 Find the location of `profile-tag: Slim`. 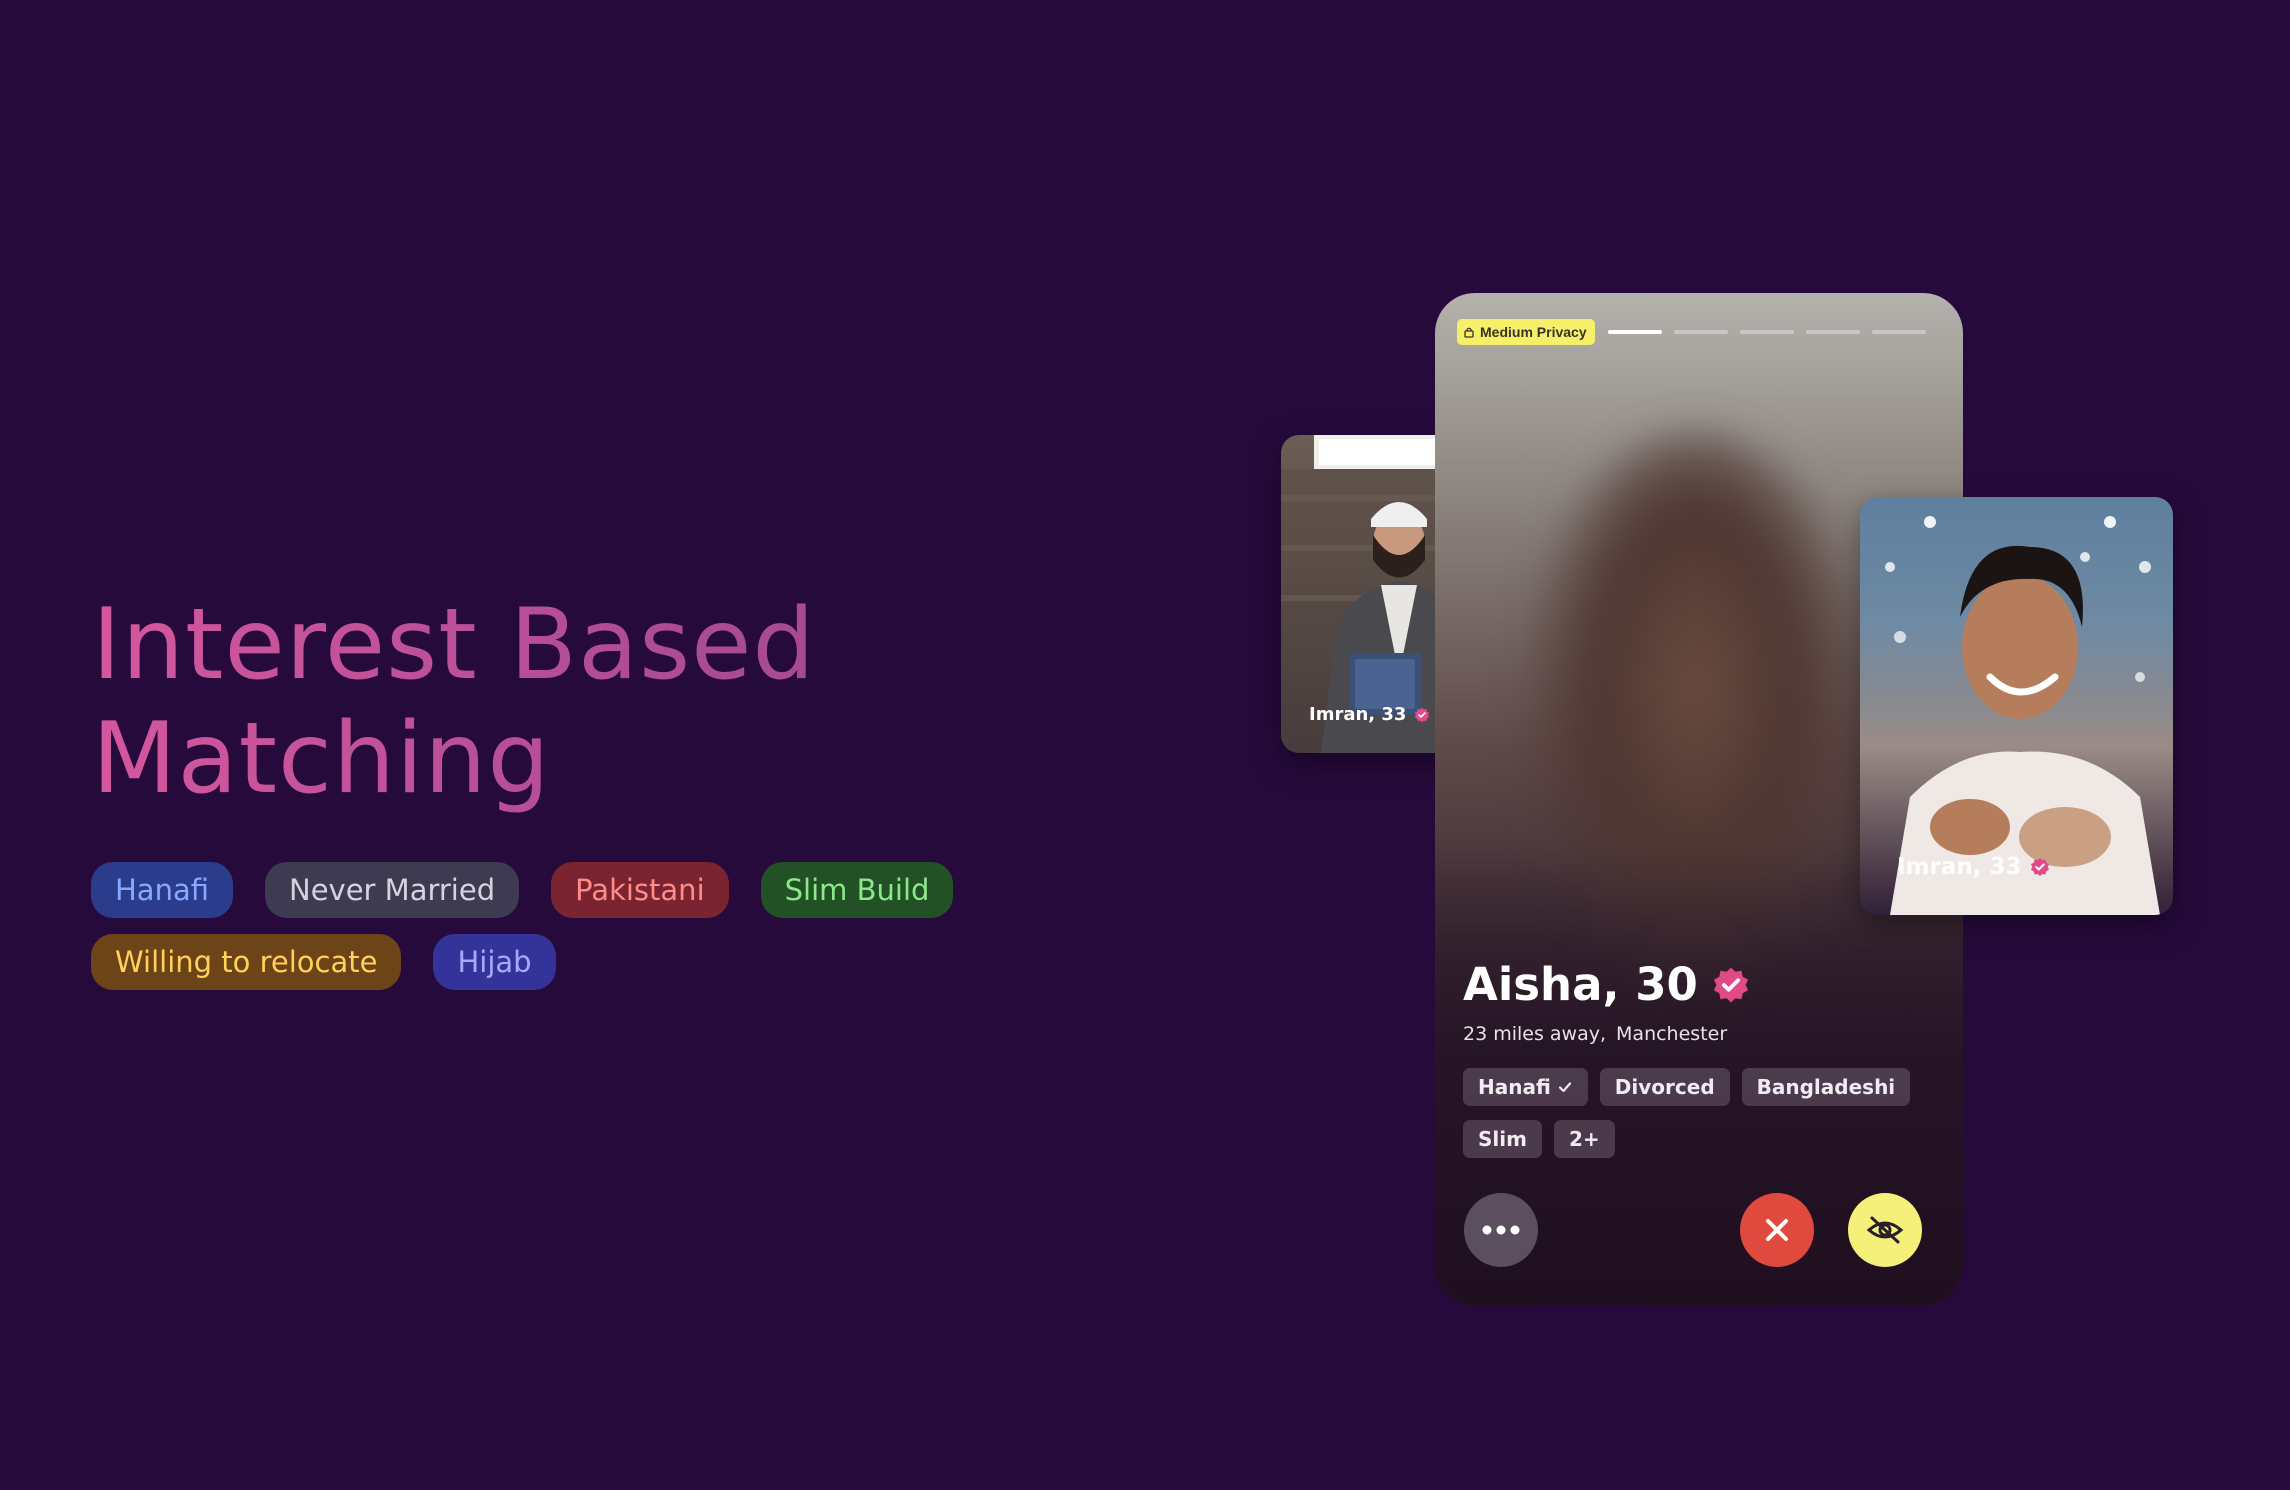

profile-tag: Slim is located at coordinates (1502, 1139).